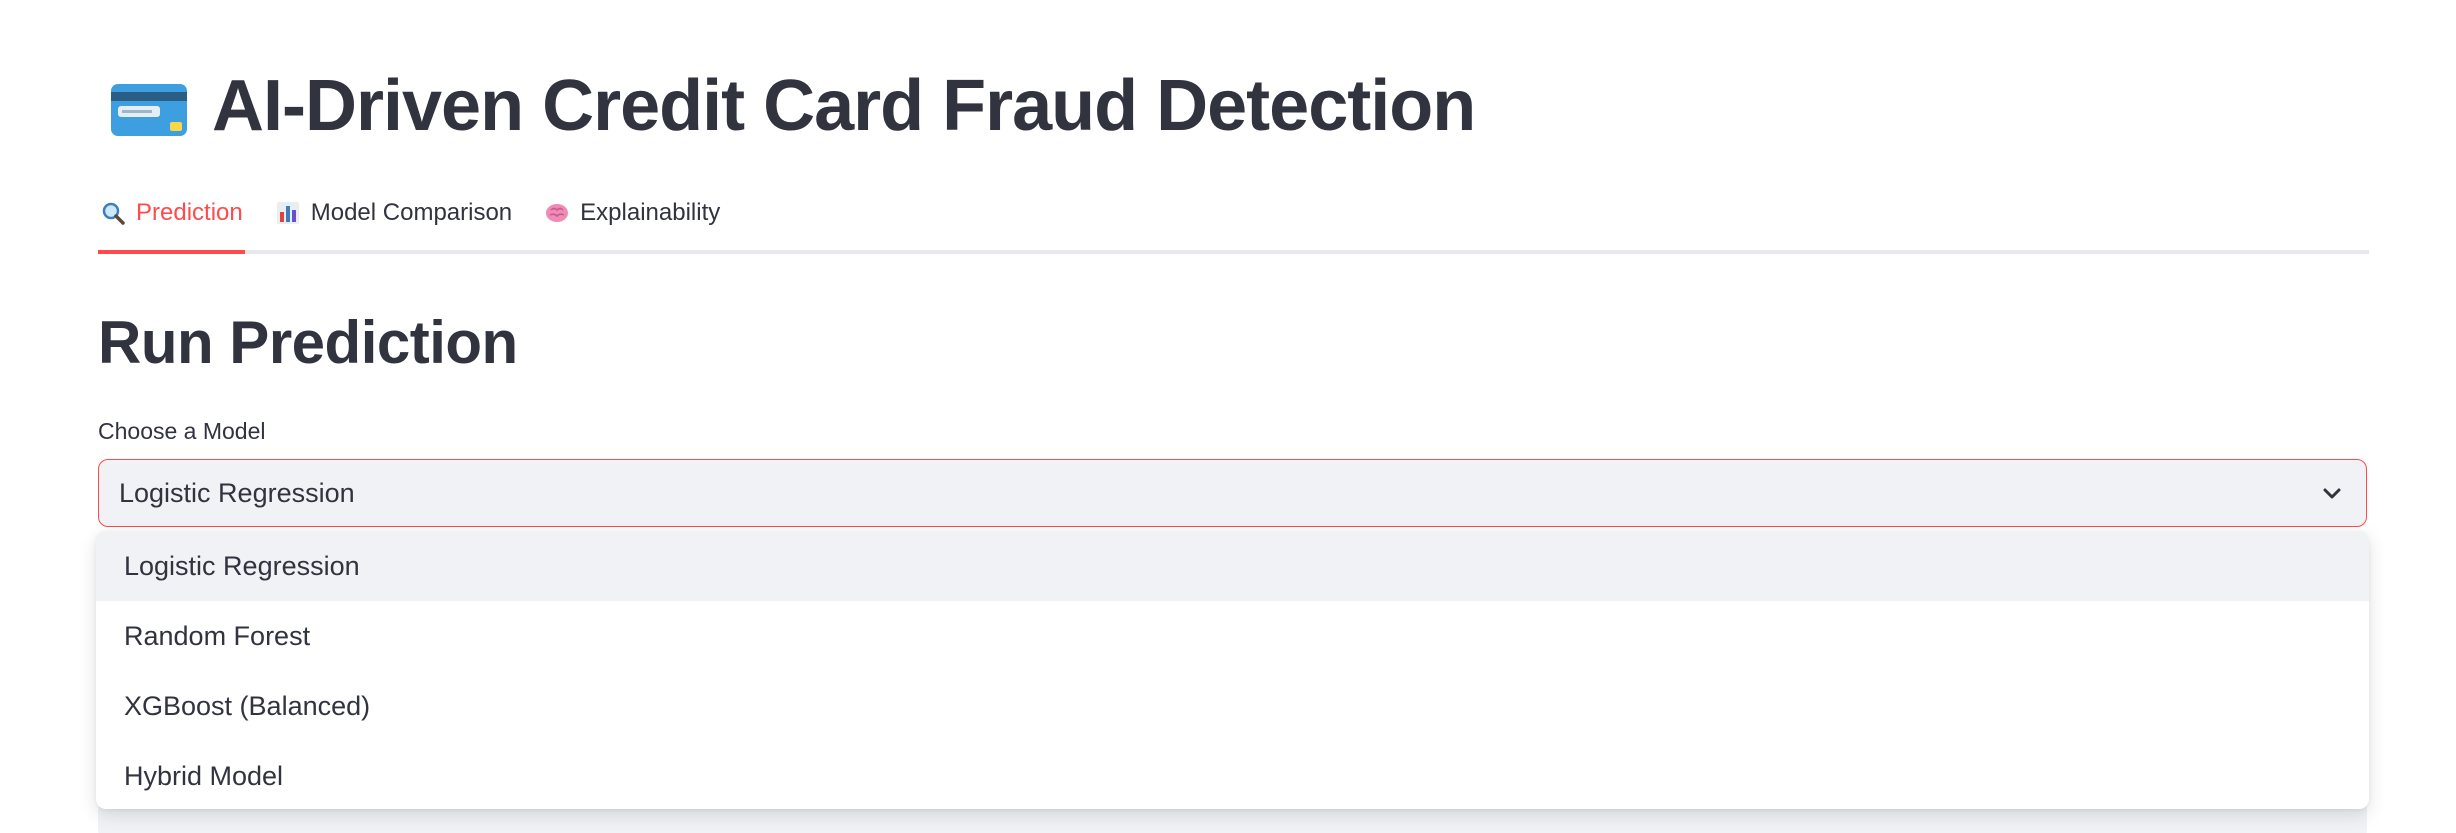 The height and width of the screenshot is (833, 2456). I want to click on magnifier-icon, so click(113, 213).